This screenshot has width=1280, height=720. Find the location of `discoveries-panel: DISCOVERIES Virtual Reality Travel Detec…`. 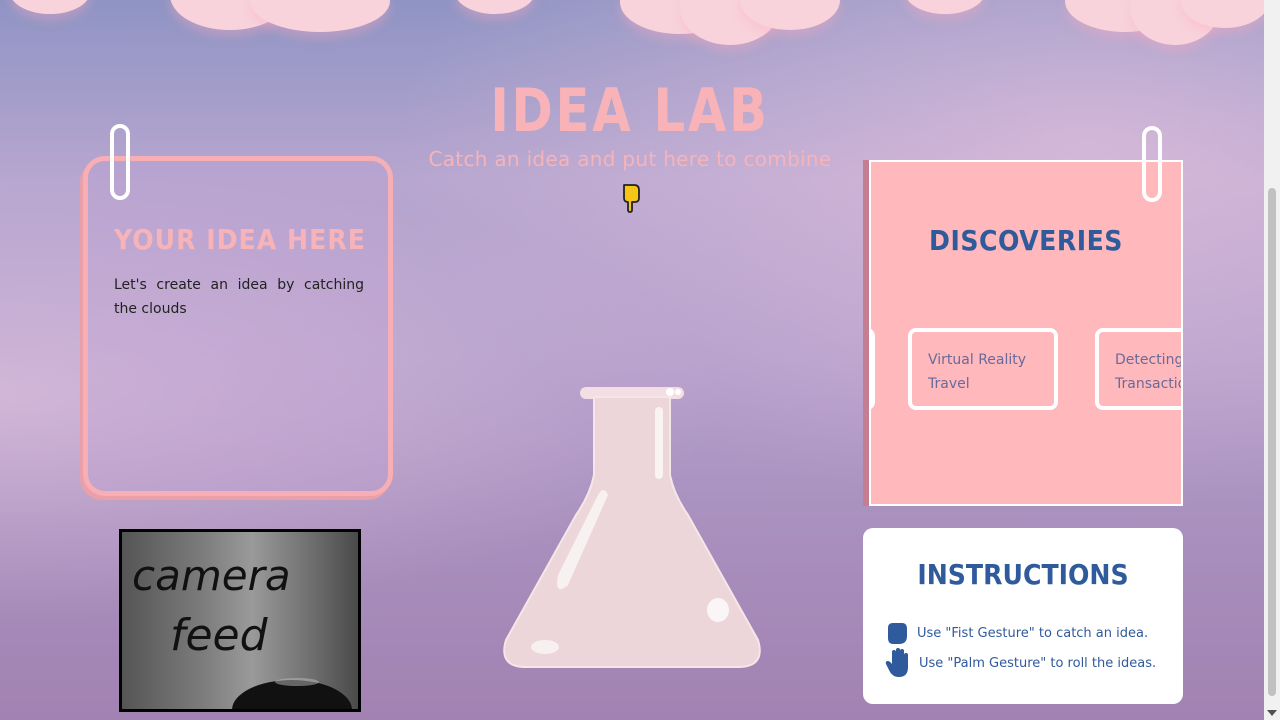

discoveries-panel: DISCOVERIES Virtual Reality Travel Detec… is located at coordinates (1026, 333).